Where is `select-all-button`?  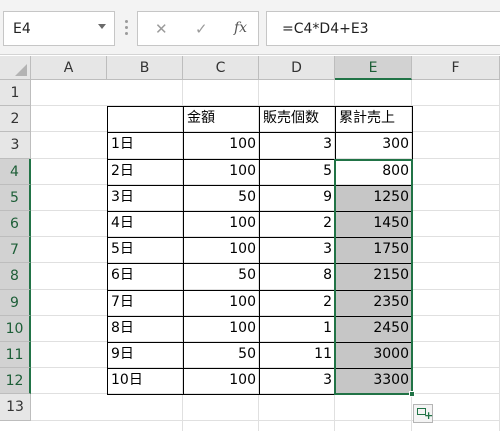 select-all-button is located at coordinates (15, 68).